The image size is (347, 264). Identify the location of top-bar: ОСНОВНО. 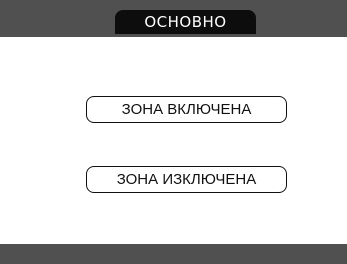
(173, 18).